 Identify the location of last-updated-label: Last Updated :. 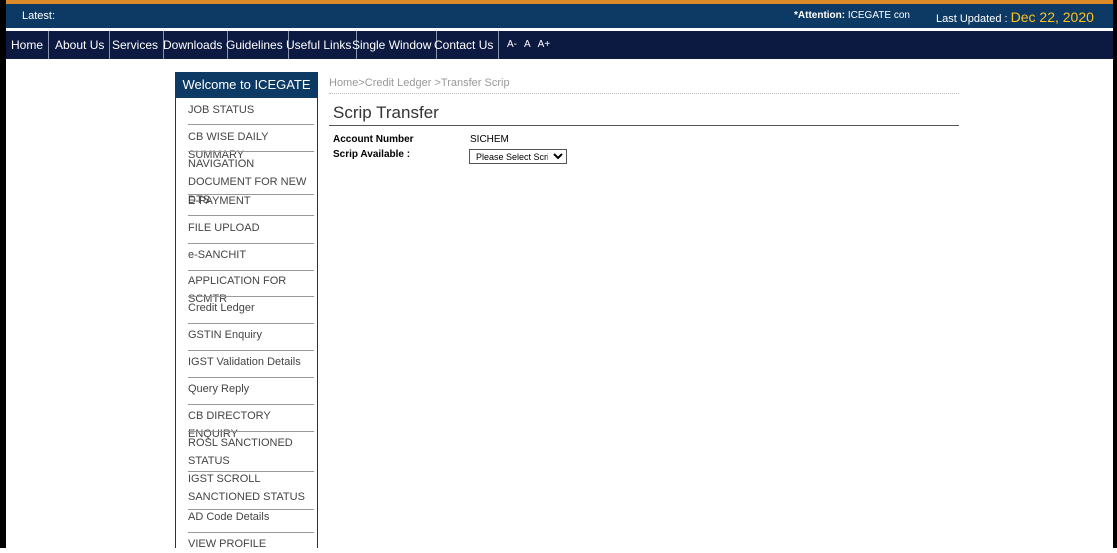
(972, 19).